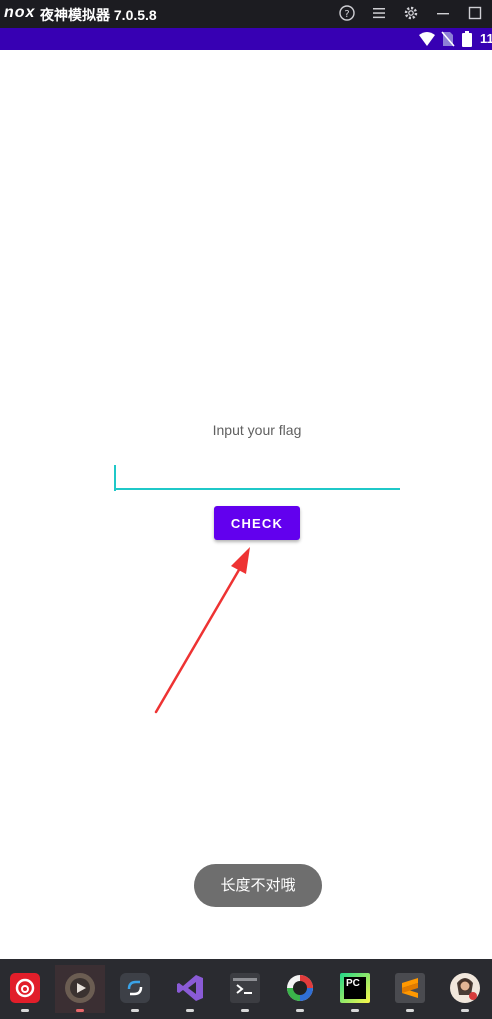 The height and width of the screenshot is (1019, 492). I want to click on toast-message: 长度不对哦, so click(258, 885).